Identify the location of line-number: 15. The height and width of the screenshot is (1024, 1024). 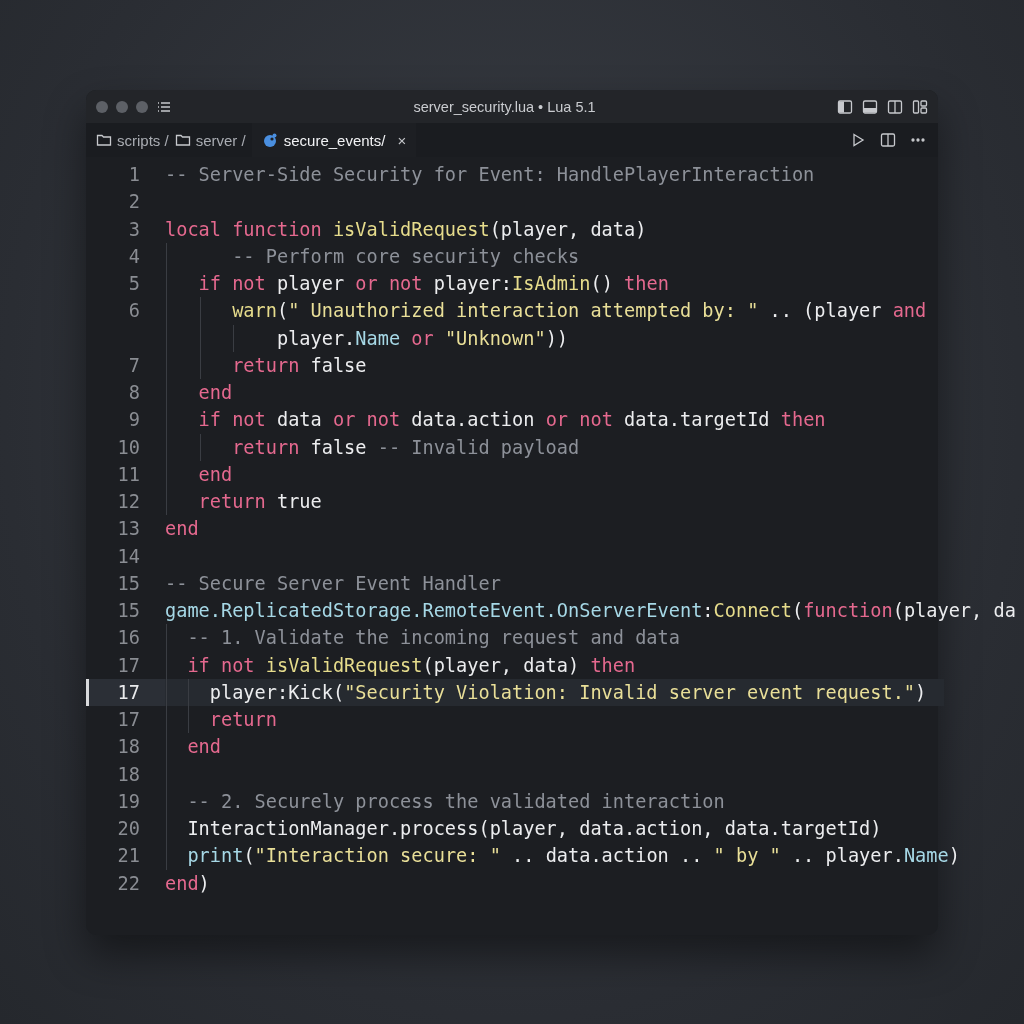
(128, 583).